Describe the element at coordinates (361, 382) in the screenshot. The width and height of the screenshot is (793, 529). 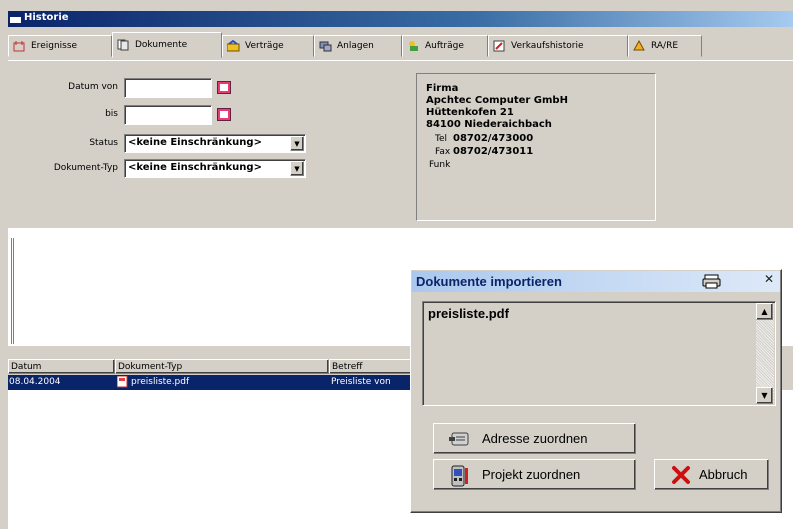
I see `cell-betreff: Preisliste von` at that location.